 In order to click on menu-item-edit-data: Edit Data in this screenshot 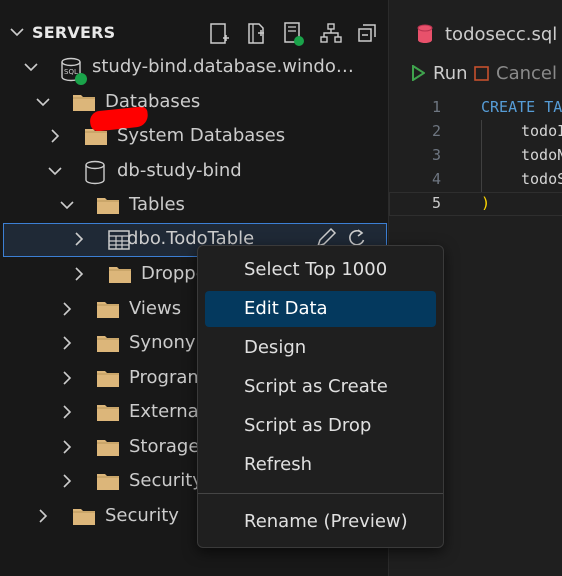, I will do `click(320, 309)`.